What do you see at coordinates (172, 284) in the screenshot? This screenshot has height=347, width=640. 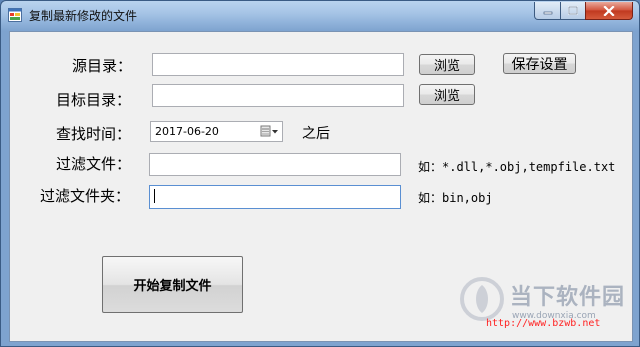 I see `start-copy-button: 开始复制文件` at bounding box center [172, 284].